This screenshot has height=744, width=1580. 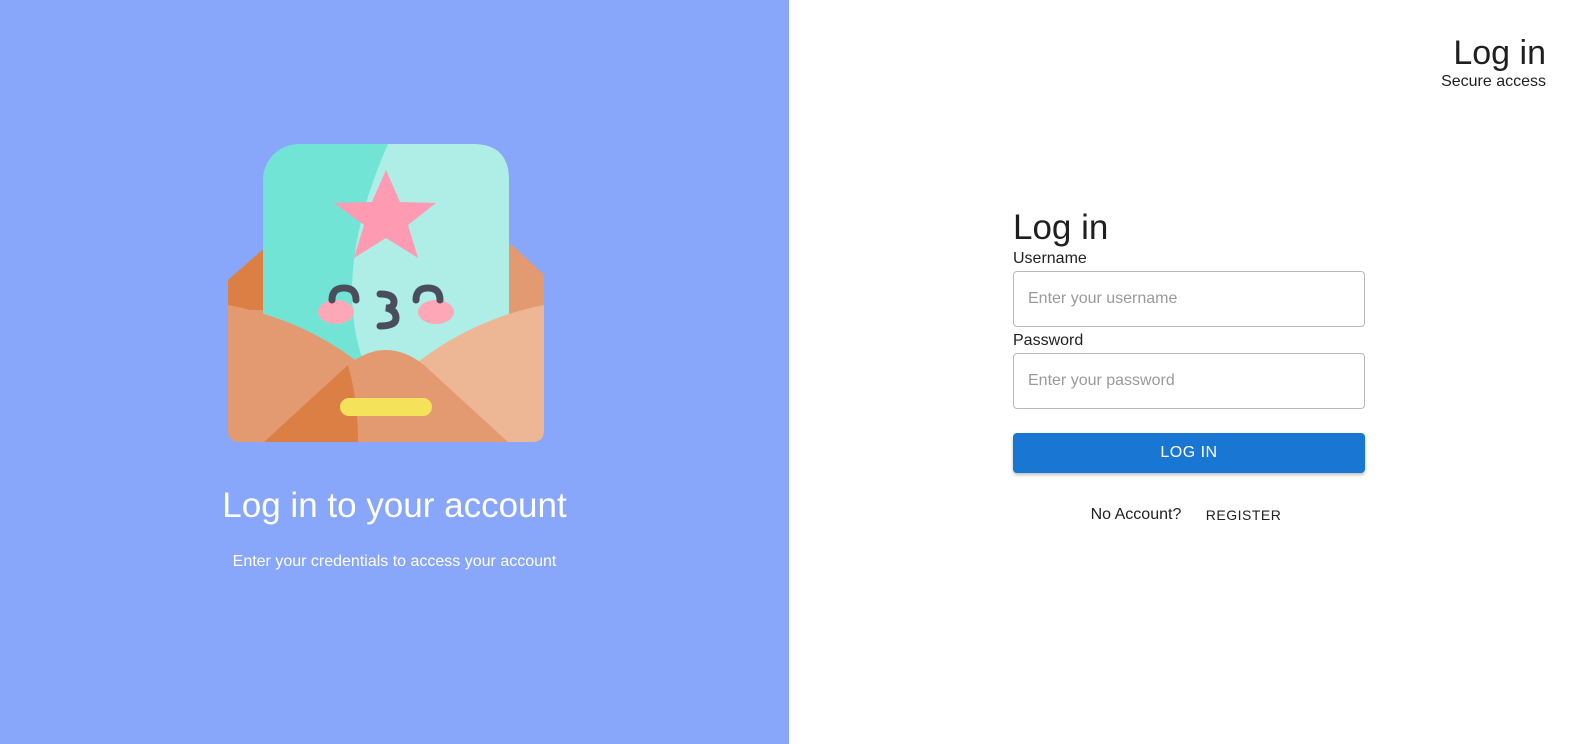 What do you see at coordinates (386, 293) in the screenshot?
I see `envelope-letter-illustration` at bounding box center [386, 293].